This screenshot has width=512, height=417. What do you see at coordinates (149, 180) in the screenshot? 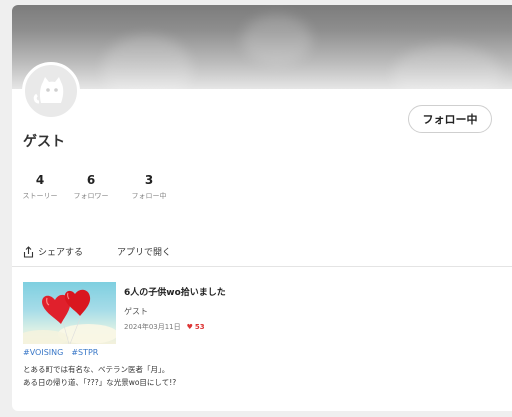
I see `stat-value: 3` at bounding box center [149, 180].